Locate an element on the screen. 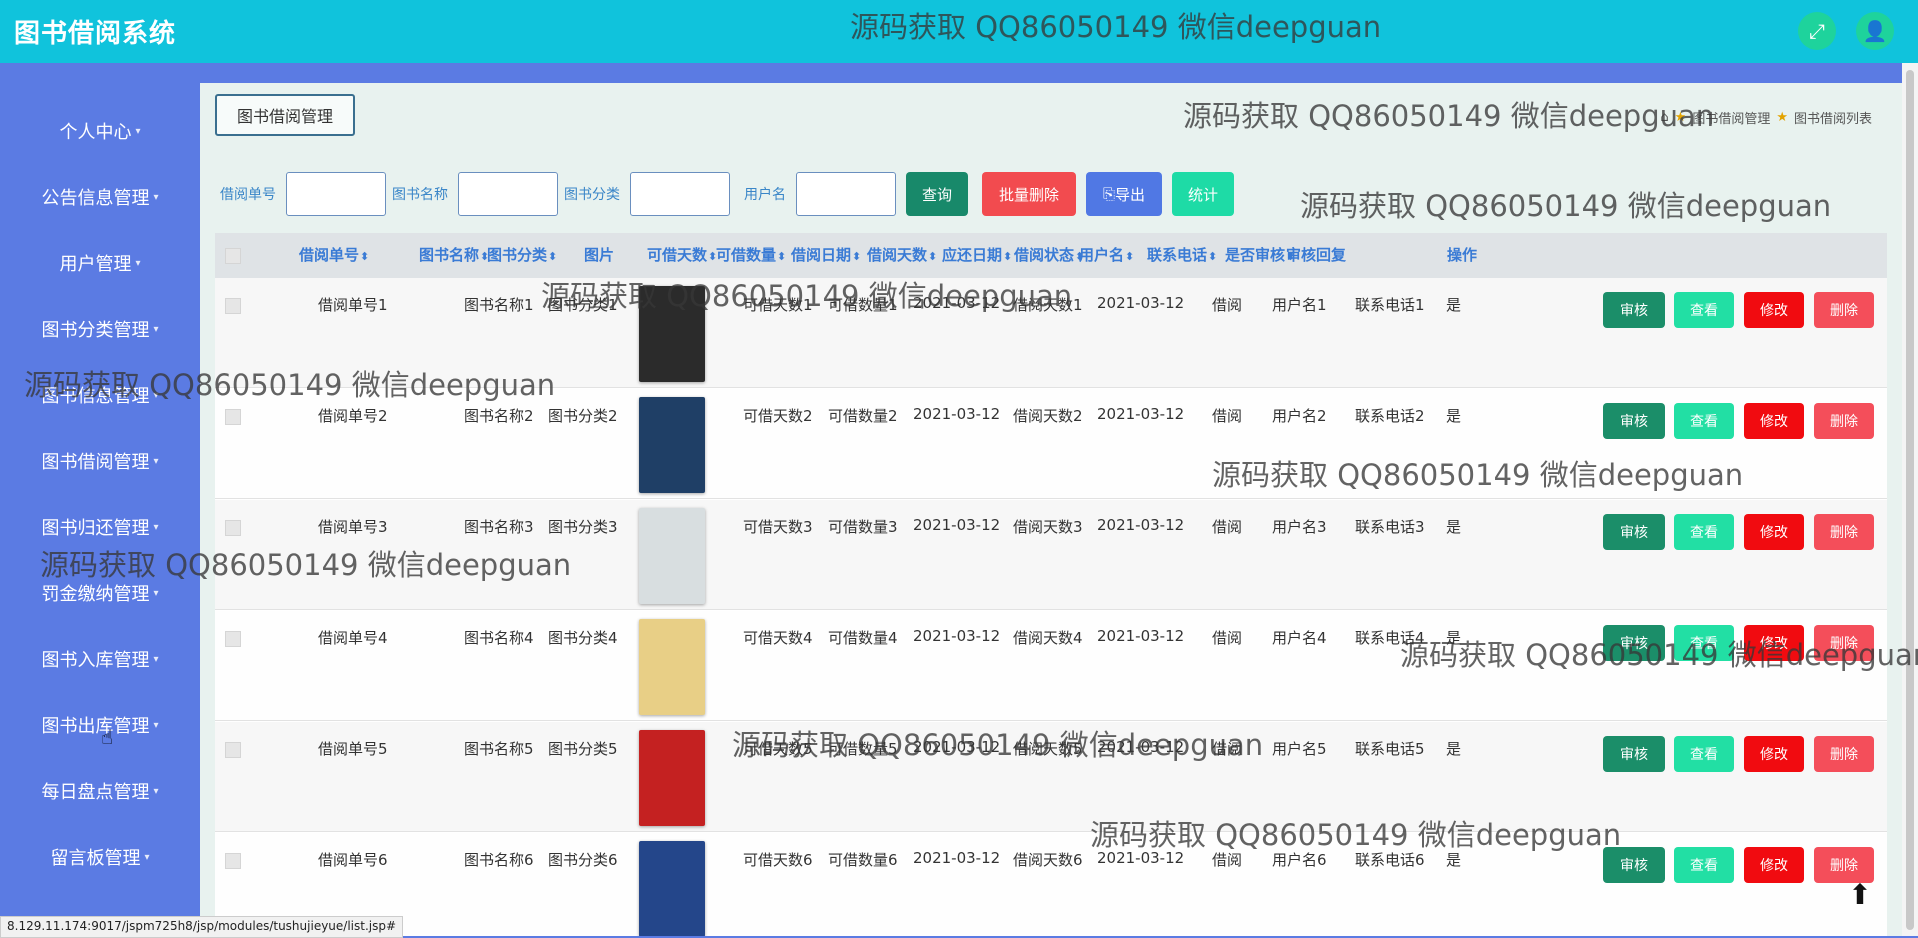 The image size is (1918, 938). cell-username: 用户名5 is located at coordinates (1299, 749).